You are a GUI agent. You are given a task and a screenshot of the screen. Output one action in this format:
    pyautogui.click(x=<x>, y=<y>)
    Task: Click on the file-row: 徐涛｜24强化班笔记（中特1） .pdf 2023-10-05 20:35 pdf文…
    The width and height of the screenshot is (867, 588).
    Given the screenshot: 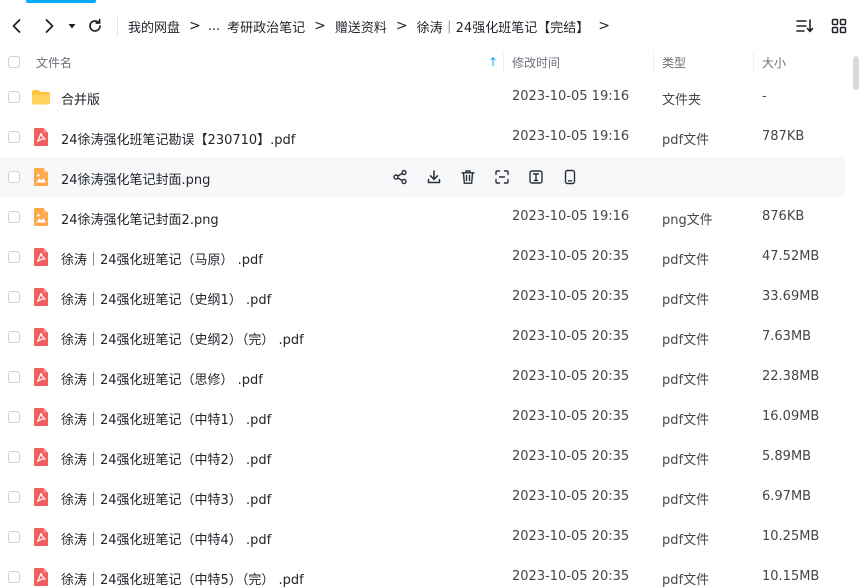 What is the action you would take?
    pyautogui.click(x=422, y=417)
    